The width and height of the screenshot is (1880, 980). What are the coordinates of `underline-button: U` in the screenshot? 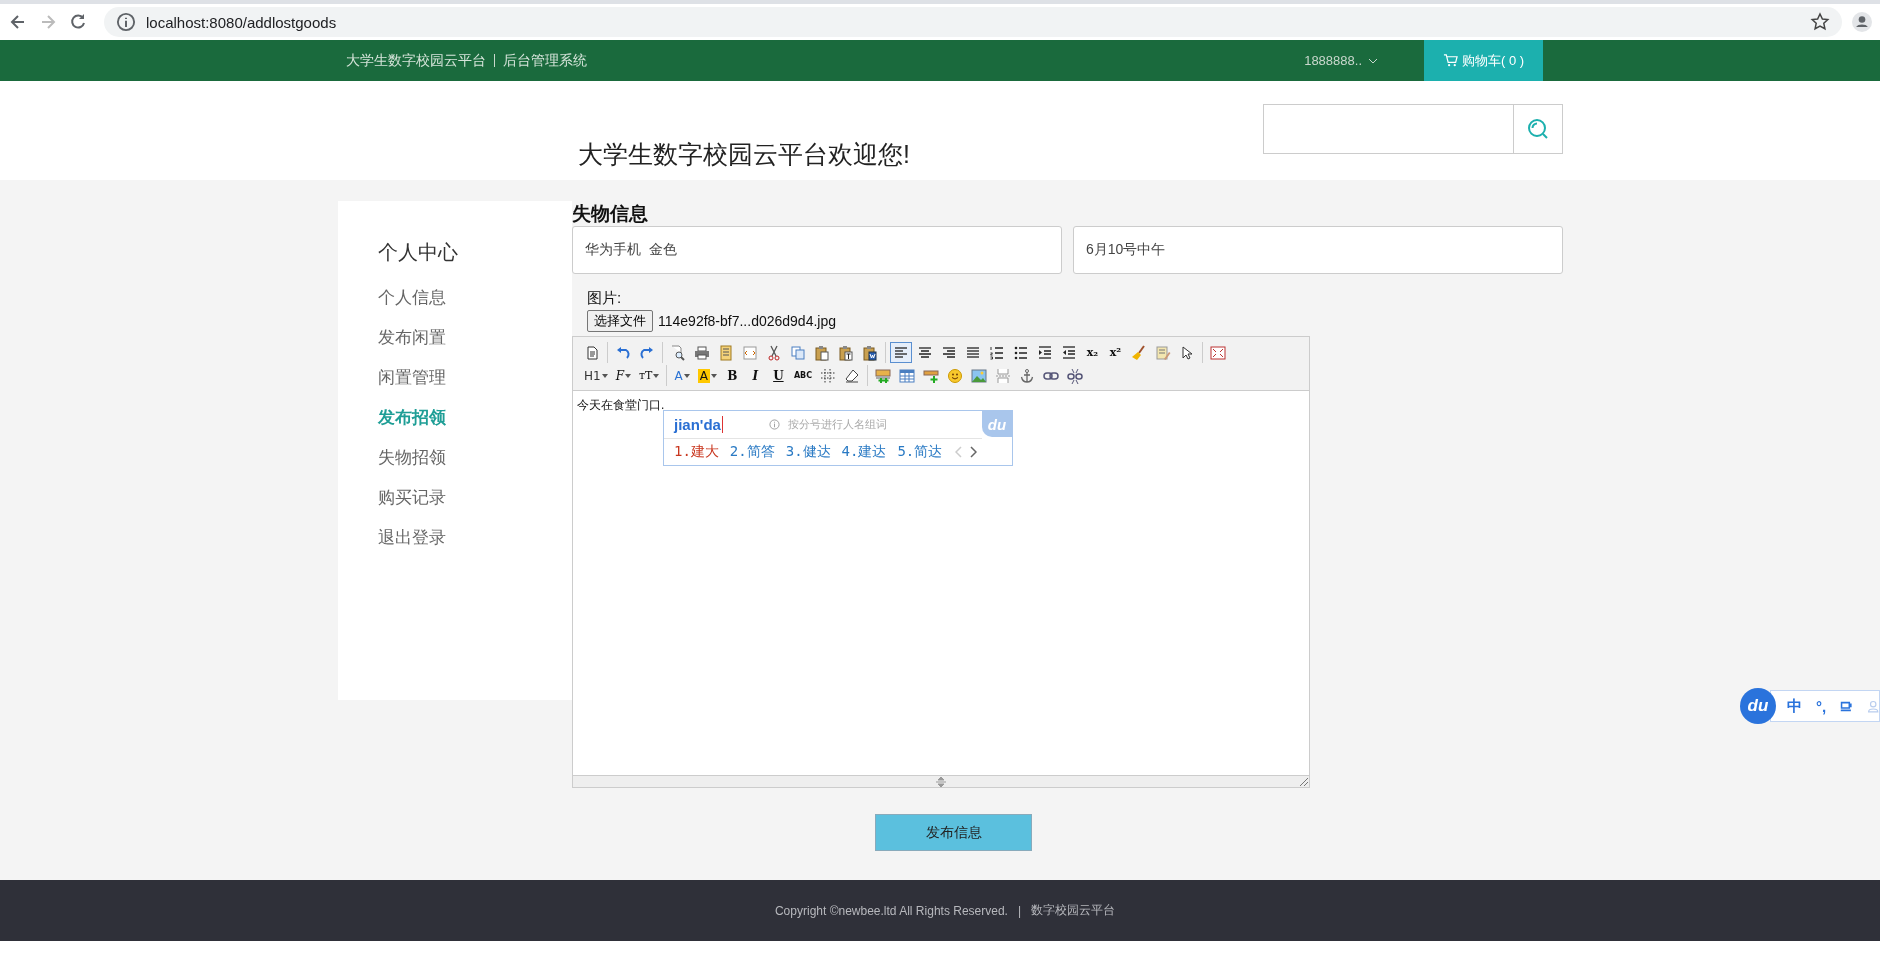 It's located at (778, 375).